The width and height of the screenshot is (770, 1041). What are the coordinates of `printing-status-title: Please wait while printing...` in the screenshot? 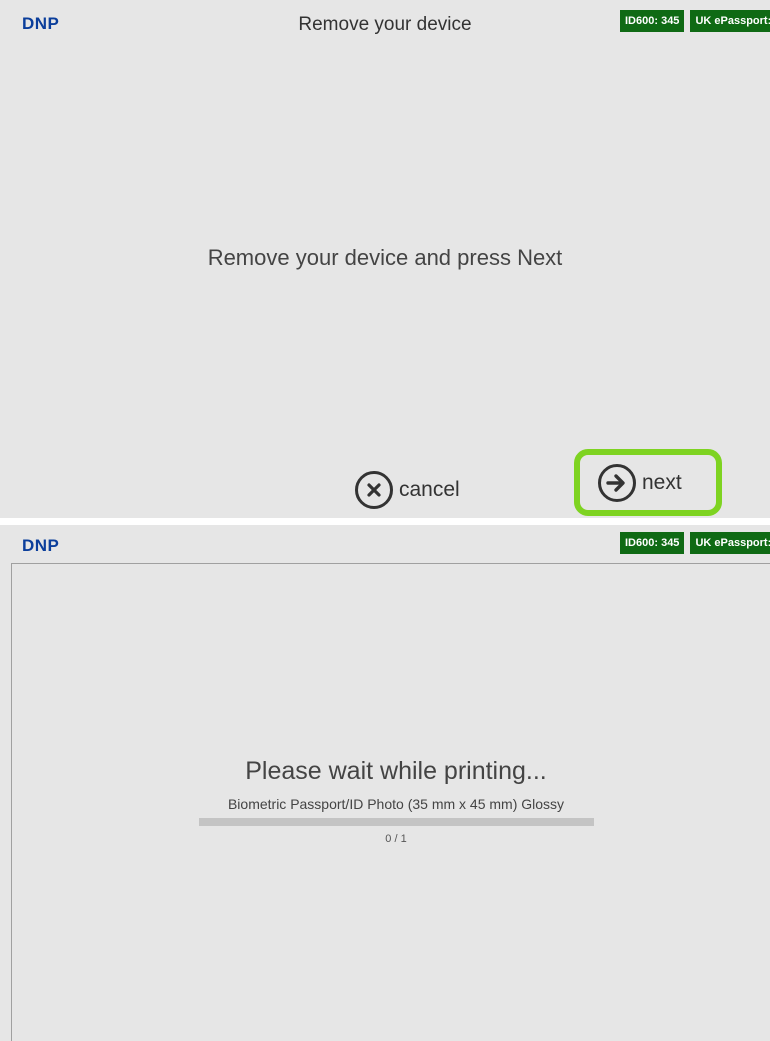 It's located at (396, 771).